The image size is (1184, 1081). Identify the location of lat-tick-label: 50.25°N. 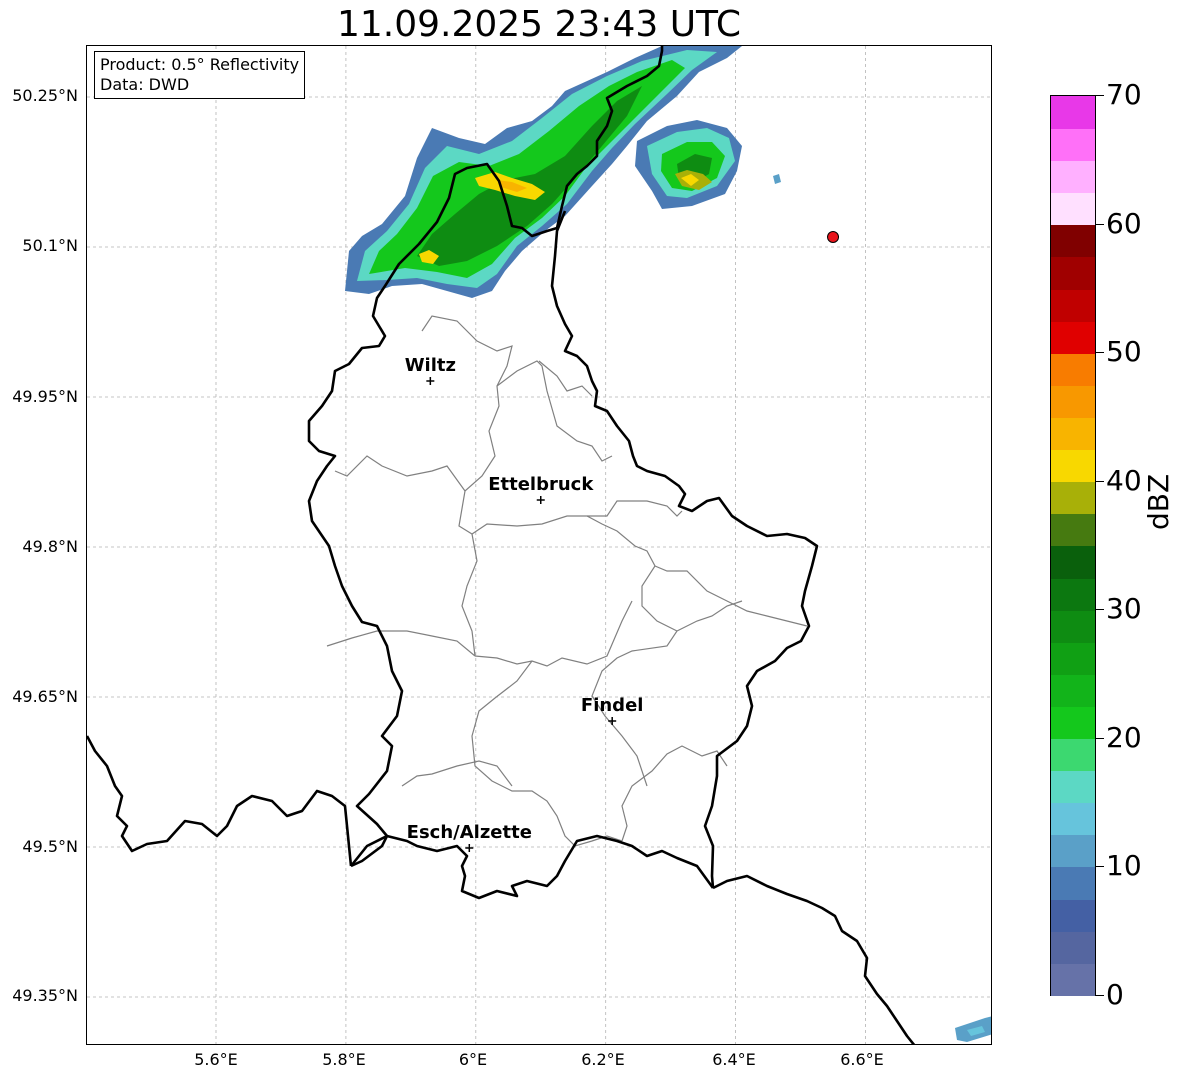
(45, 95).